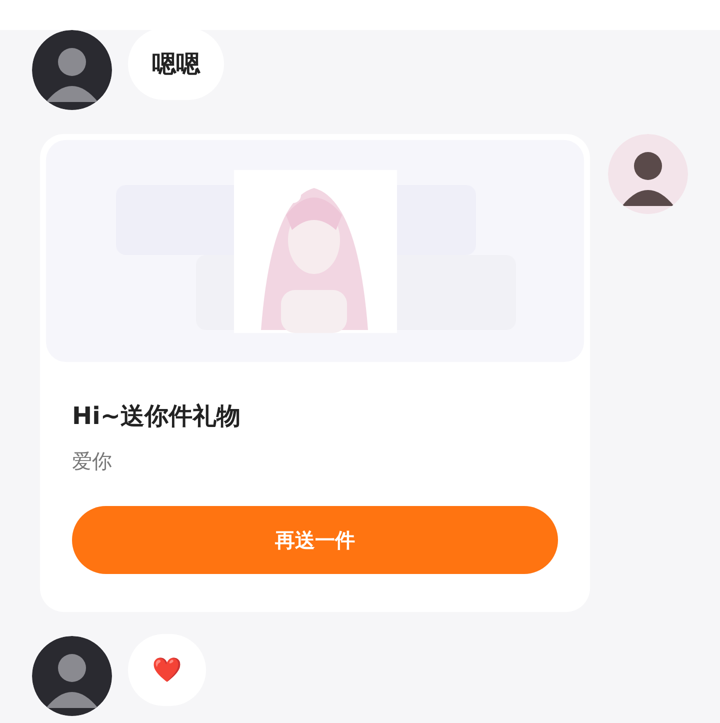 The image size is (720, 723). Describe the element at coordinates (156, 416) in the screenshot. I see `gift-title: Hi~送你件礼物` at that location.